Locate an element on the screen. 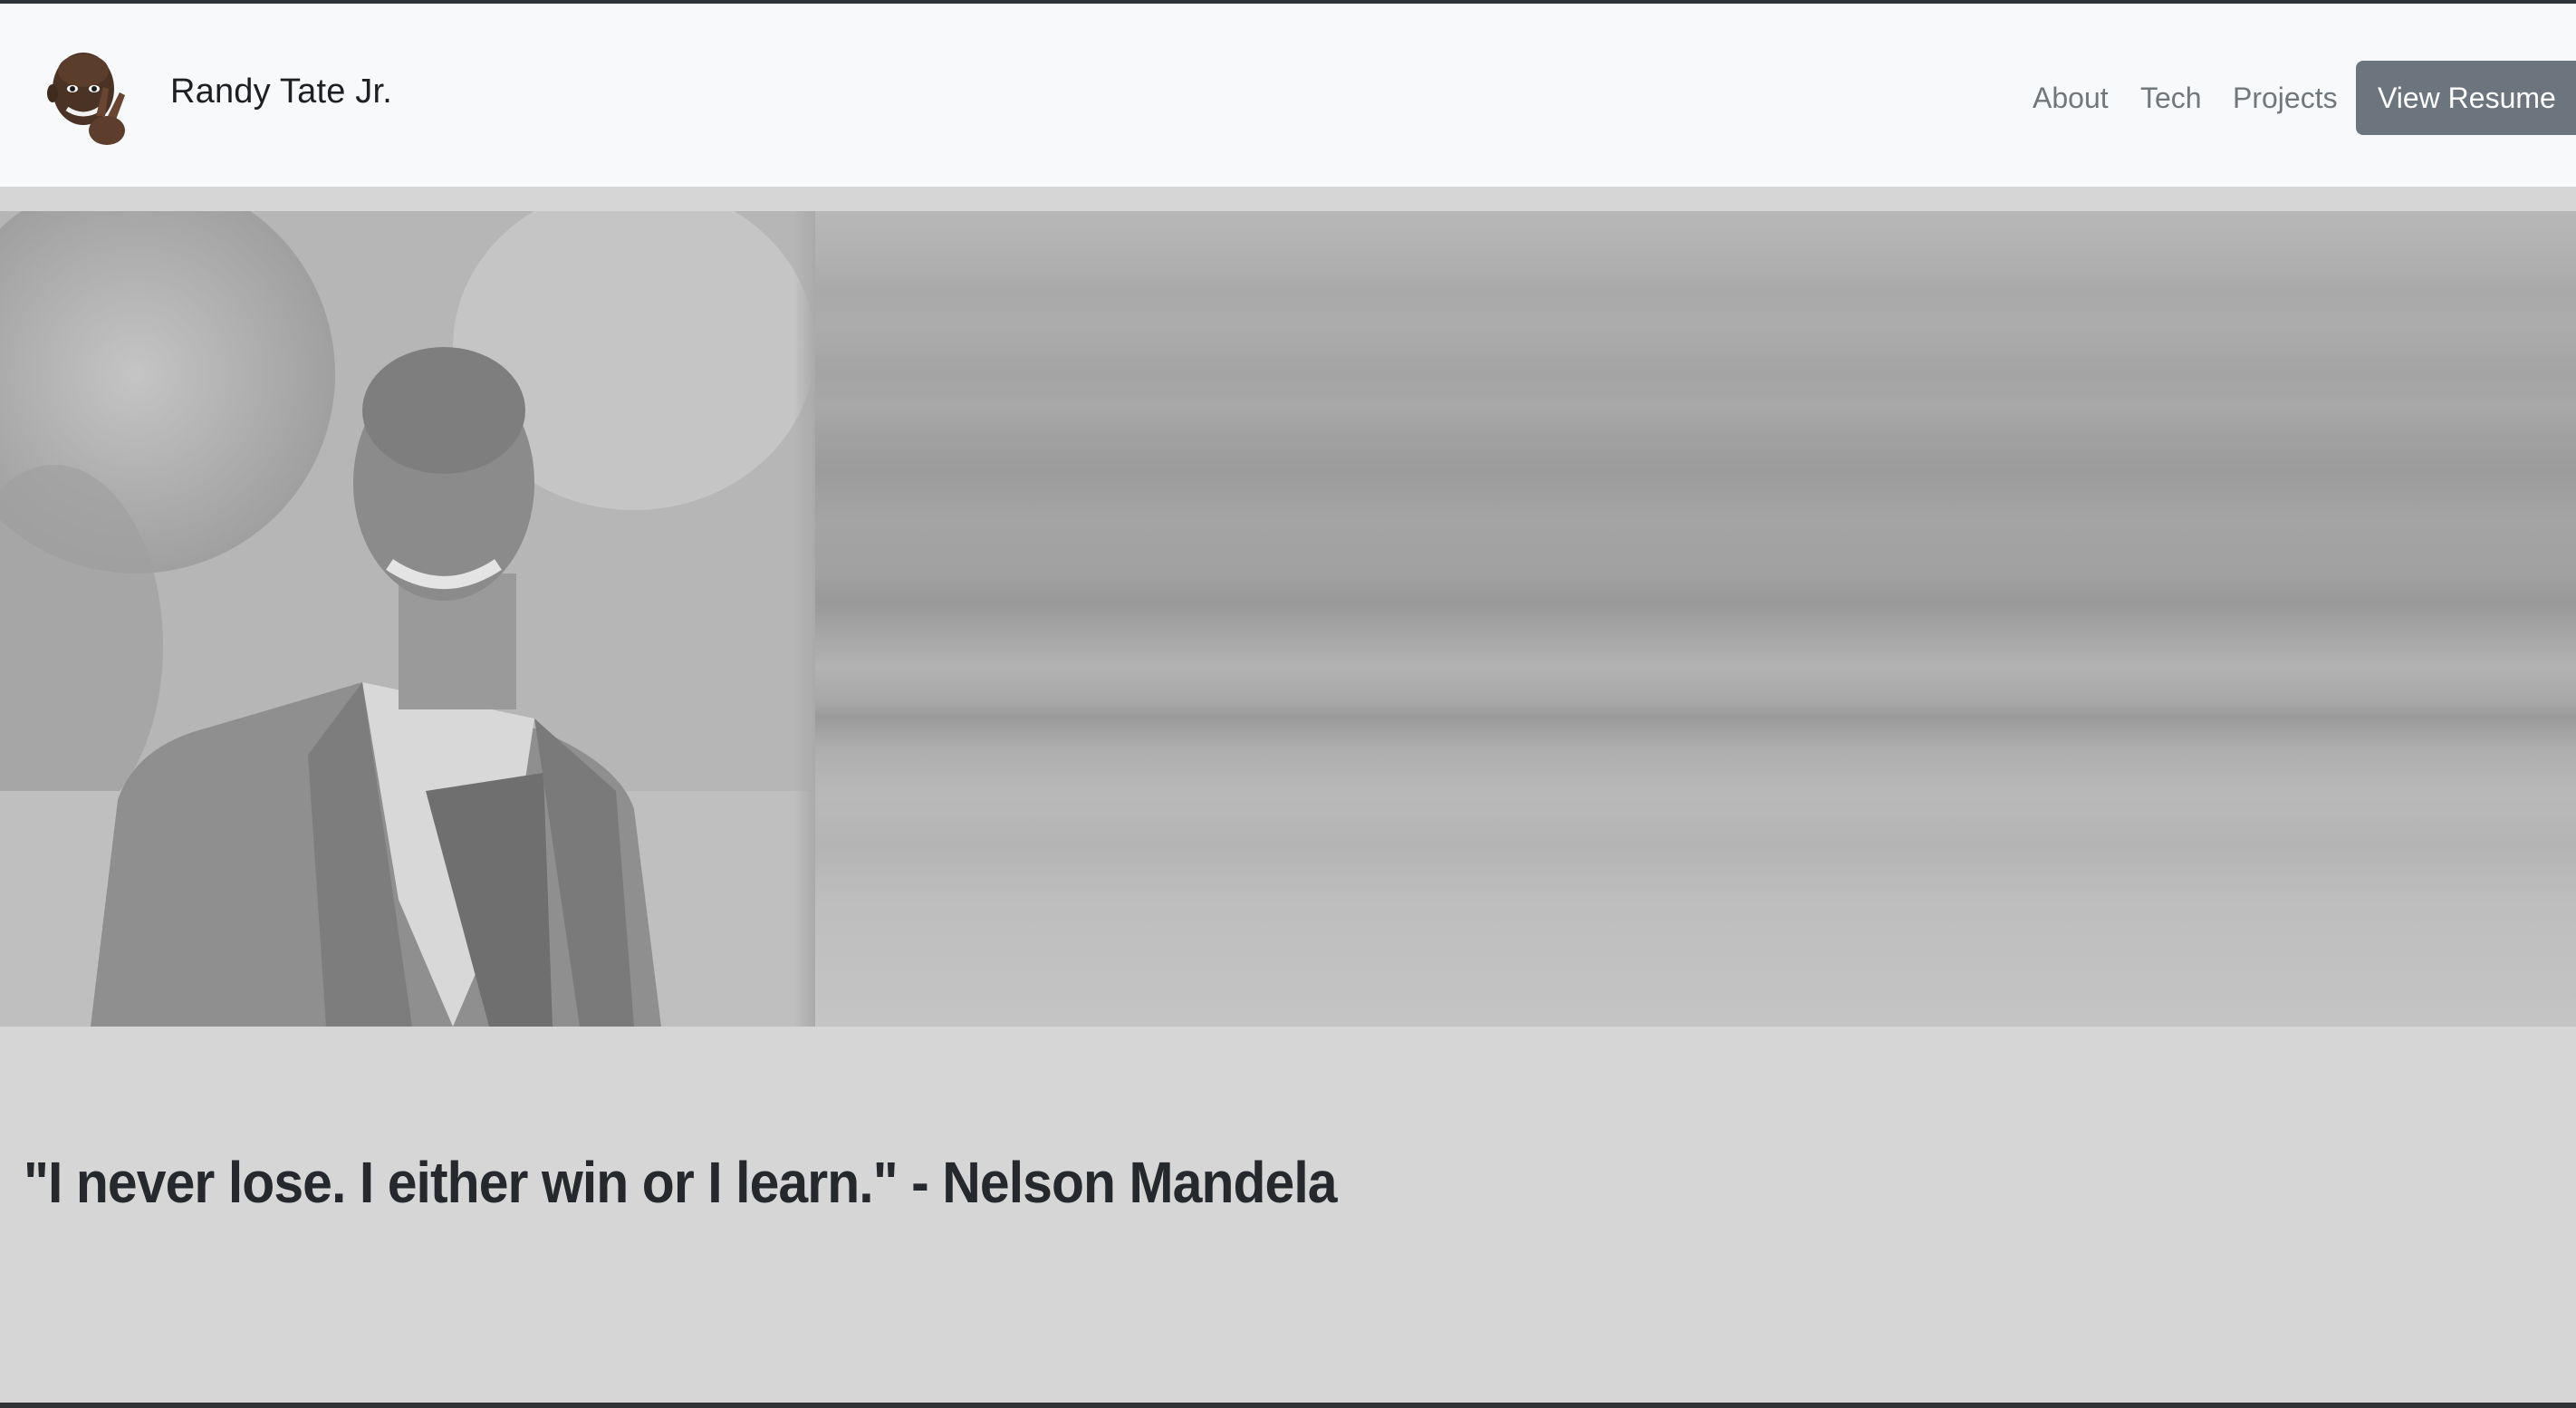 This screenshot has width=2576, height=1408. memoji-peace-sign-icon is located at coordinates (89, 98).